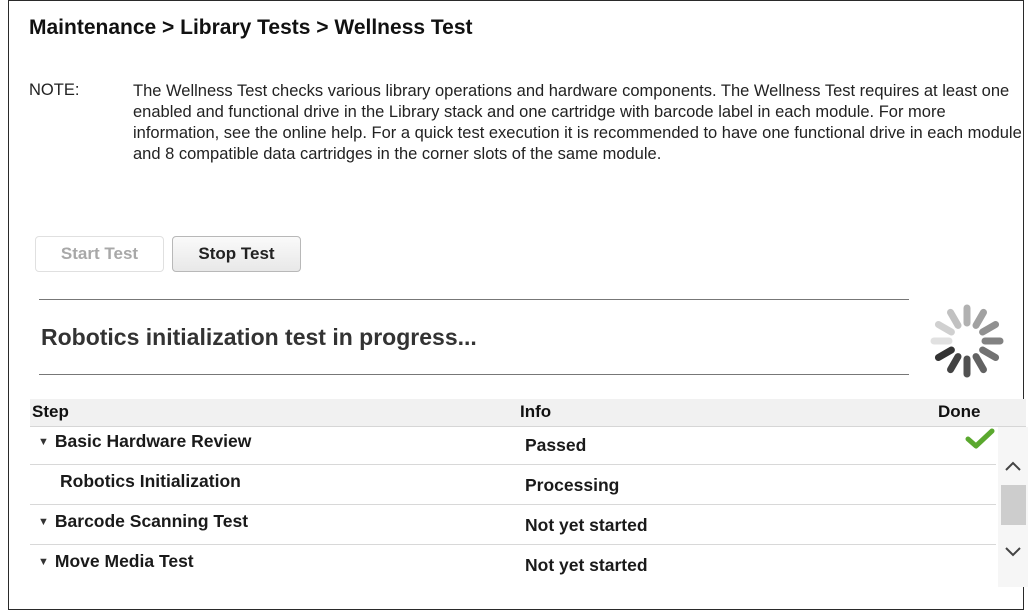  Describe the element at coordinates (50, 411) in the screenshot. I see `column-header-step: Step` at that location.